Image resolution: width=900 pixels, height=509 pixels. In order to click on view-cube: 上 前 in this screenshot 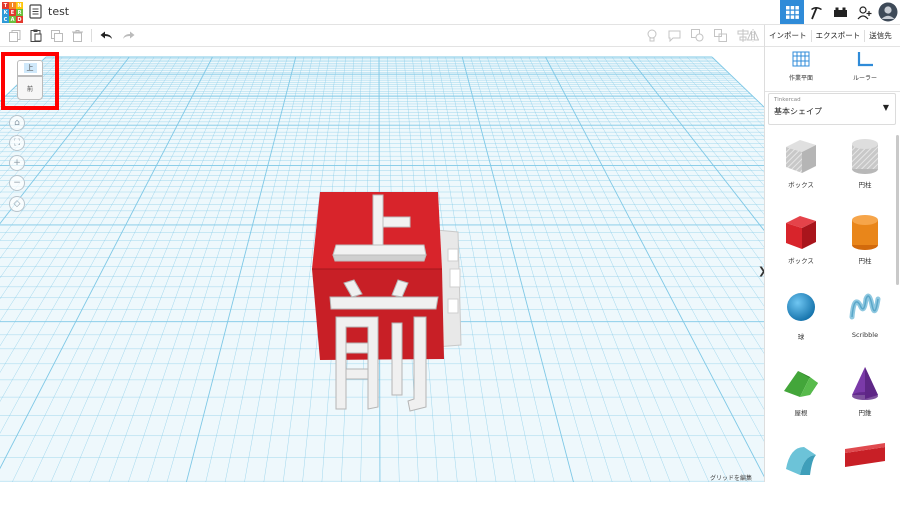, I will do `click(31, 81)`.